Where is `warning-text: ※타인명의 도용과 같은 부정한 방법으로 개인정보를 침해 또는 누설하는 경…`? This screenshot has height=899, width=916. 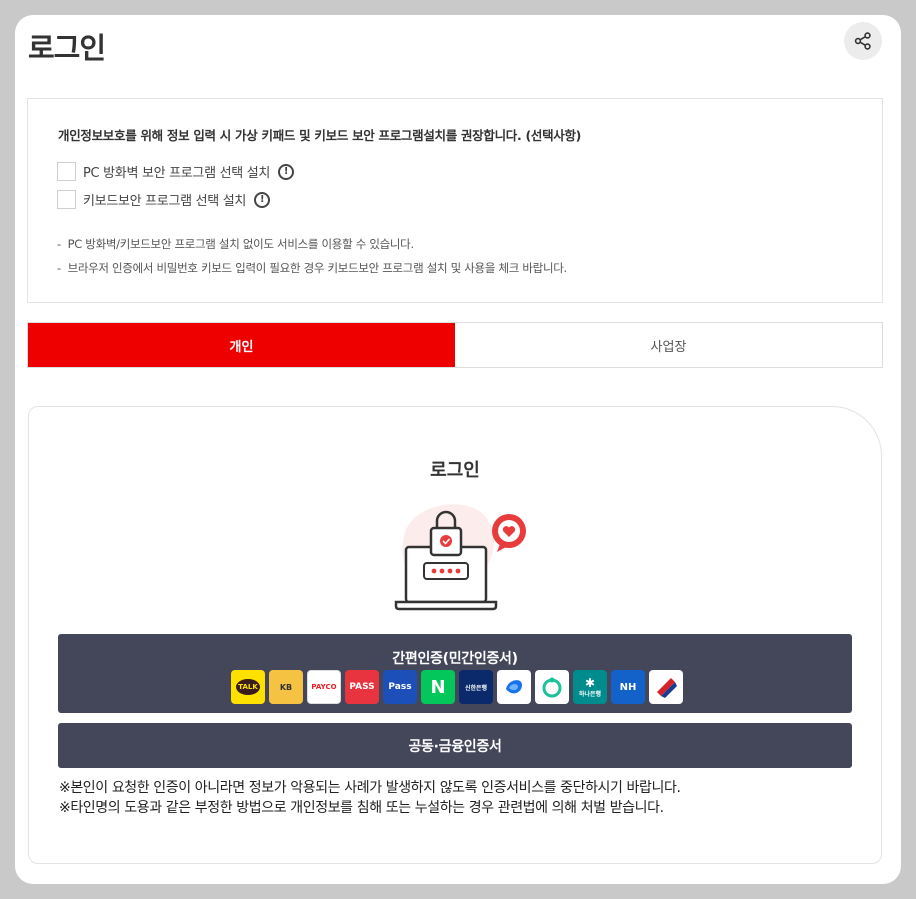
warning-text: ※타인명의 도용과 같은 부정한 방법으로 개인정보를 침해 또는 누설하는 경… is located at coordinates (361, 808).